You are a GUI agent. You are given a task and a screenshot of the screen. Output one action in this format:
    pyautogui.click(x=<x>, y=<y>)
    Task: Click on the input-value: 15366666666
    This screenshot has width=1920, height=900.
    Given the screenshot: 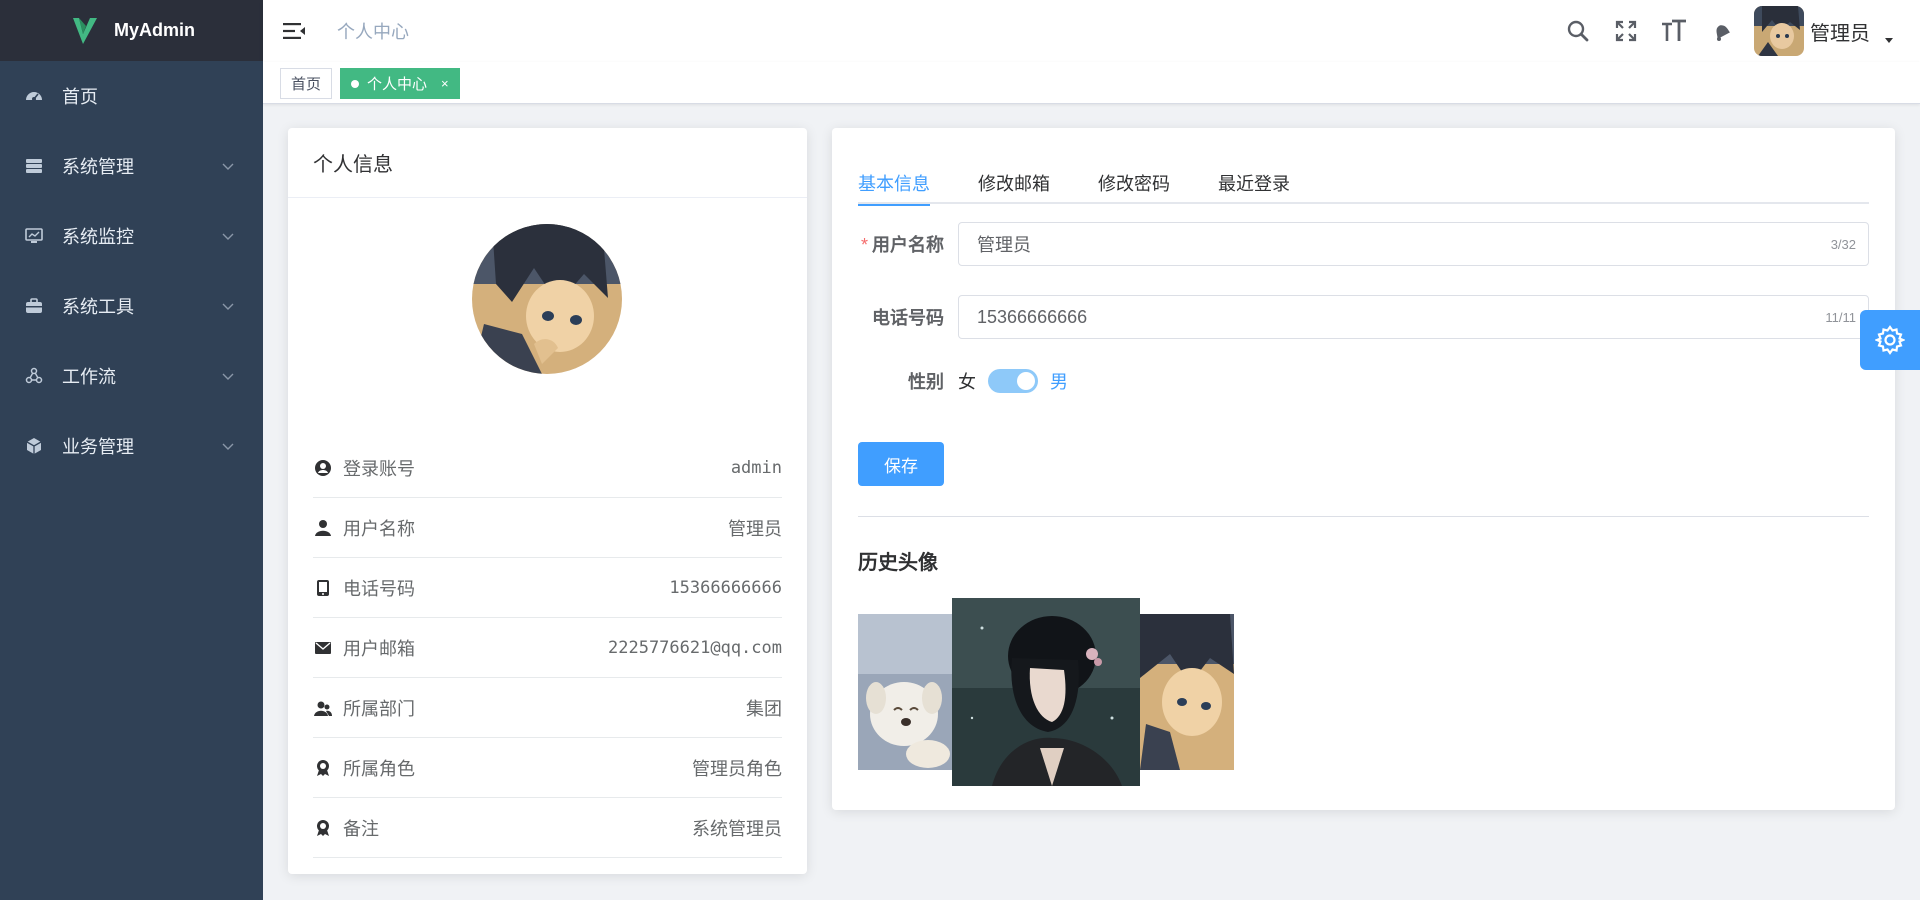 What is the action you would take?
    pyautogui.click(x=1032, y=316)
    